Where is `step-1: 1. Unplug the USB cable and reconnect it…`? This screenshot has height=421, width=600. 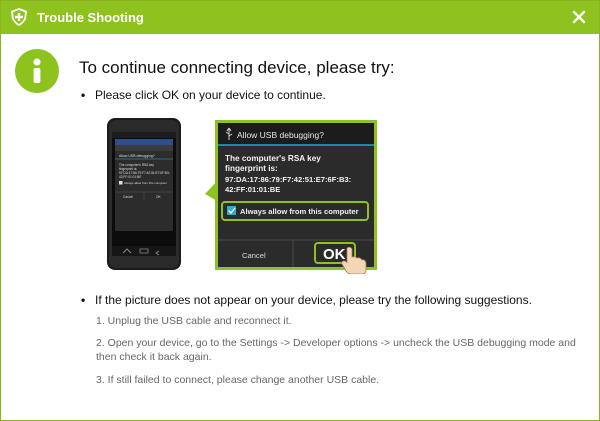 step-1: 1. Unplug the USB cable and reconnect it… is located at coordinates (194, 321).